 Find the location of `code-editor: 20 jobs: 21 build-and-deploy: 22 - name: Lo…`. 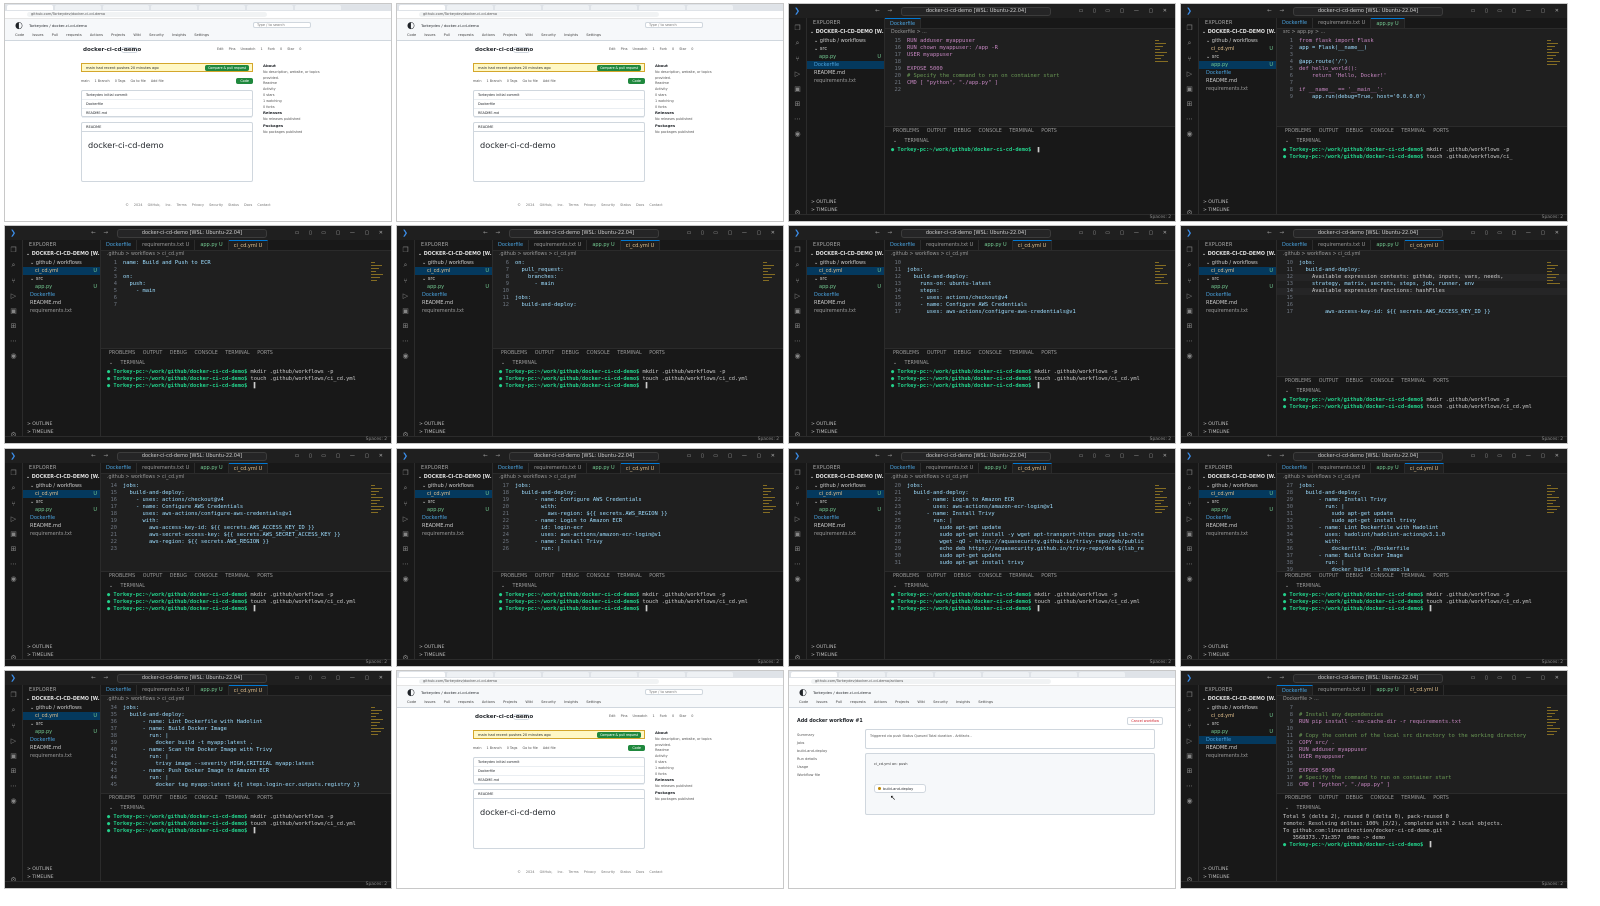

code-editor: 20 jobs: 21 build-and-deploy: 22 - name: Lo… is located at coordinates (1030, 524).